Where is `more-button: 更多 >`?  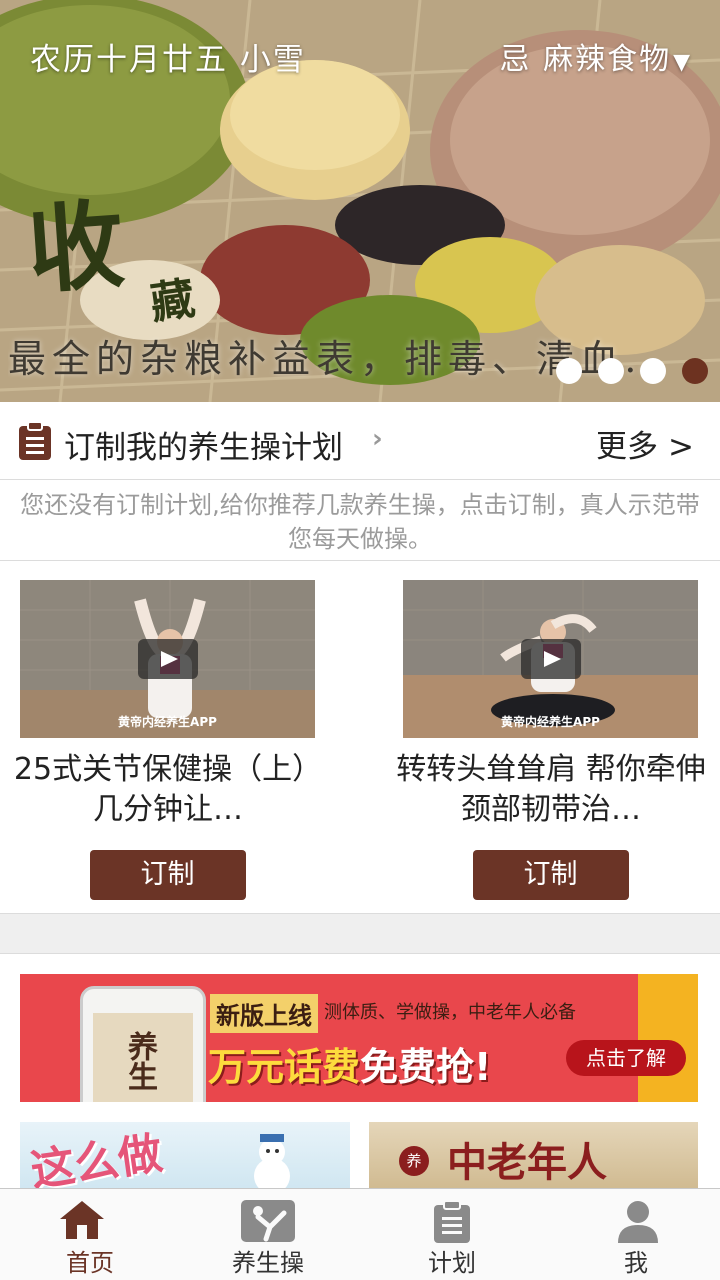
more-button: 更多 > is located at coordinates (645, 443).